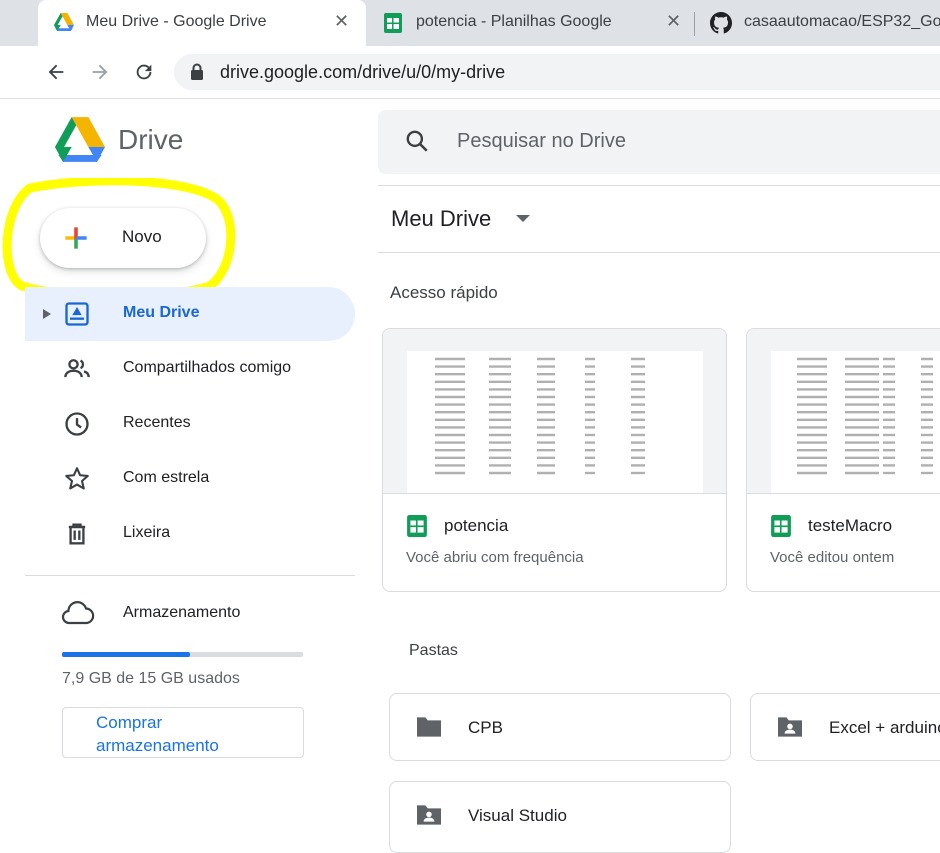  I want to click on folder-item: Visual Studio, so click(560, 817).